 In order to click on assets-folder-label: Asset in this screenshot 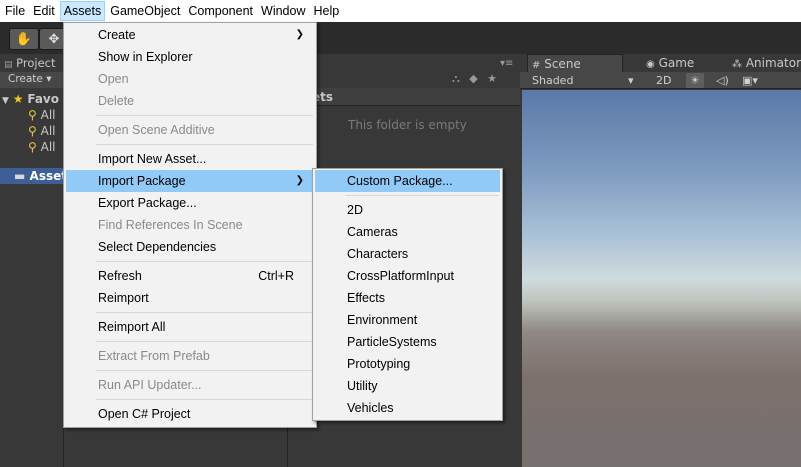, I will do `click(48, 176)`.